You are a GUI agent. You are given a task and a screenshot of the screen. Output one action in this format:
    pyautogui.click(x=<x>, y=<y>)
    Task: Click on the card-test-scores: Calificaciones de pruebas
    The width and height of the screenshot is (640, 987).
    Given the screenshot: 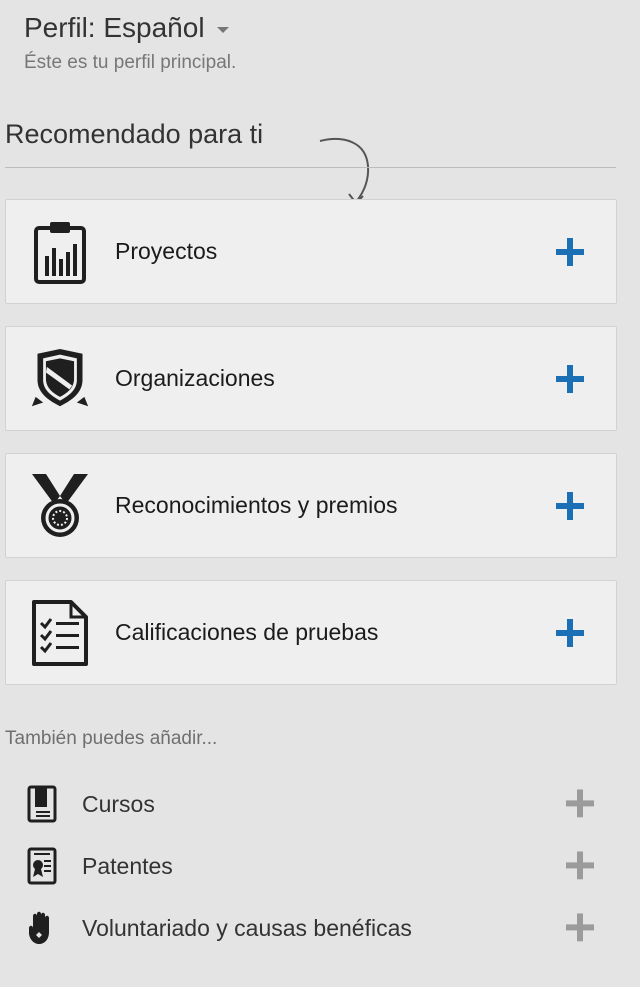 What is the action you would take?
    pyautogui.click(x=311, y=632)
    